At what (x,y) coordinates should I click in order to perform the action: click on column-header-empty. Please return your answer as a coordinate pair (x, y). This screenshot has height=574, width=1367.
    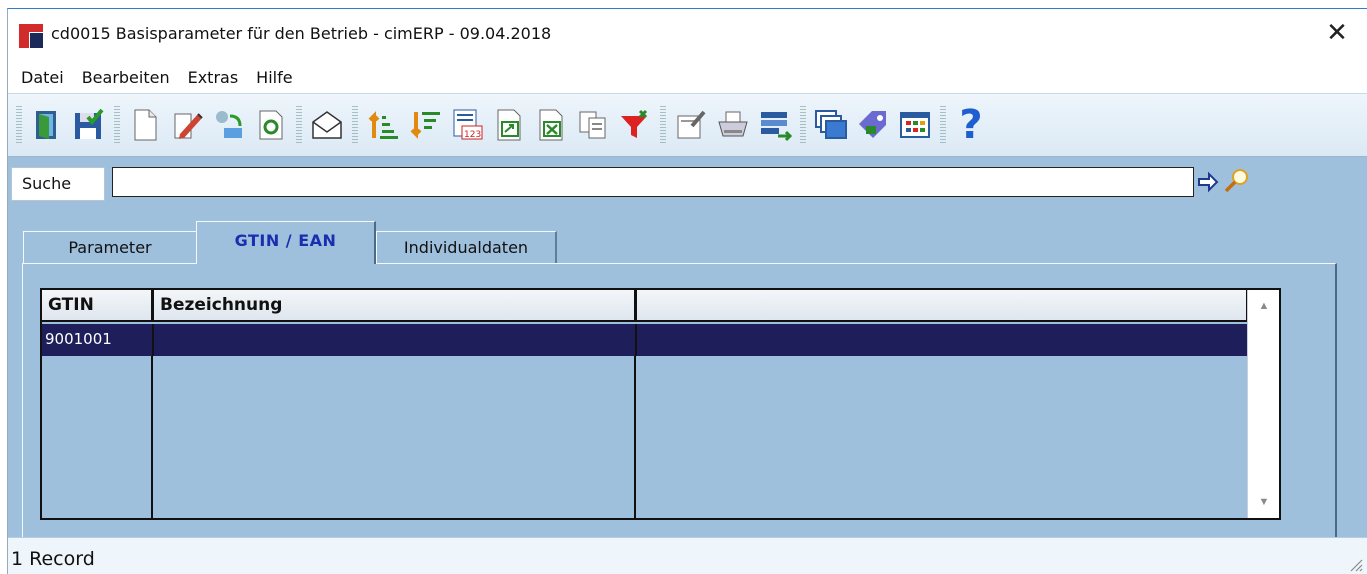
    Looking at the image, I should click on (943, 306).